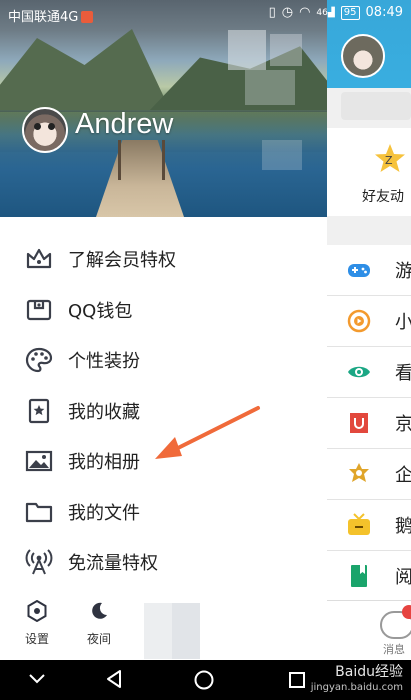 This screenshot has width=411, height=700. What do you see at coordinates (205, 14) in the screenshot?
I see `status-bar: 中国联通4G ▯ ◷ ◠ 46▟ 95 08:49` at bounding box center [205, 14].